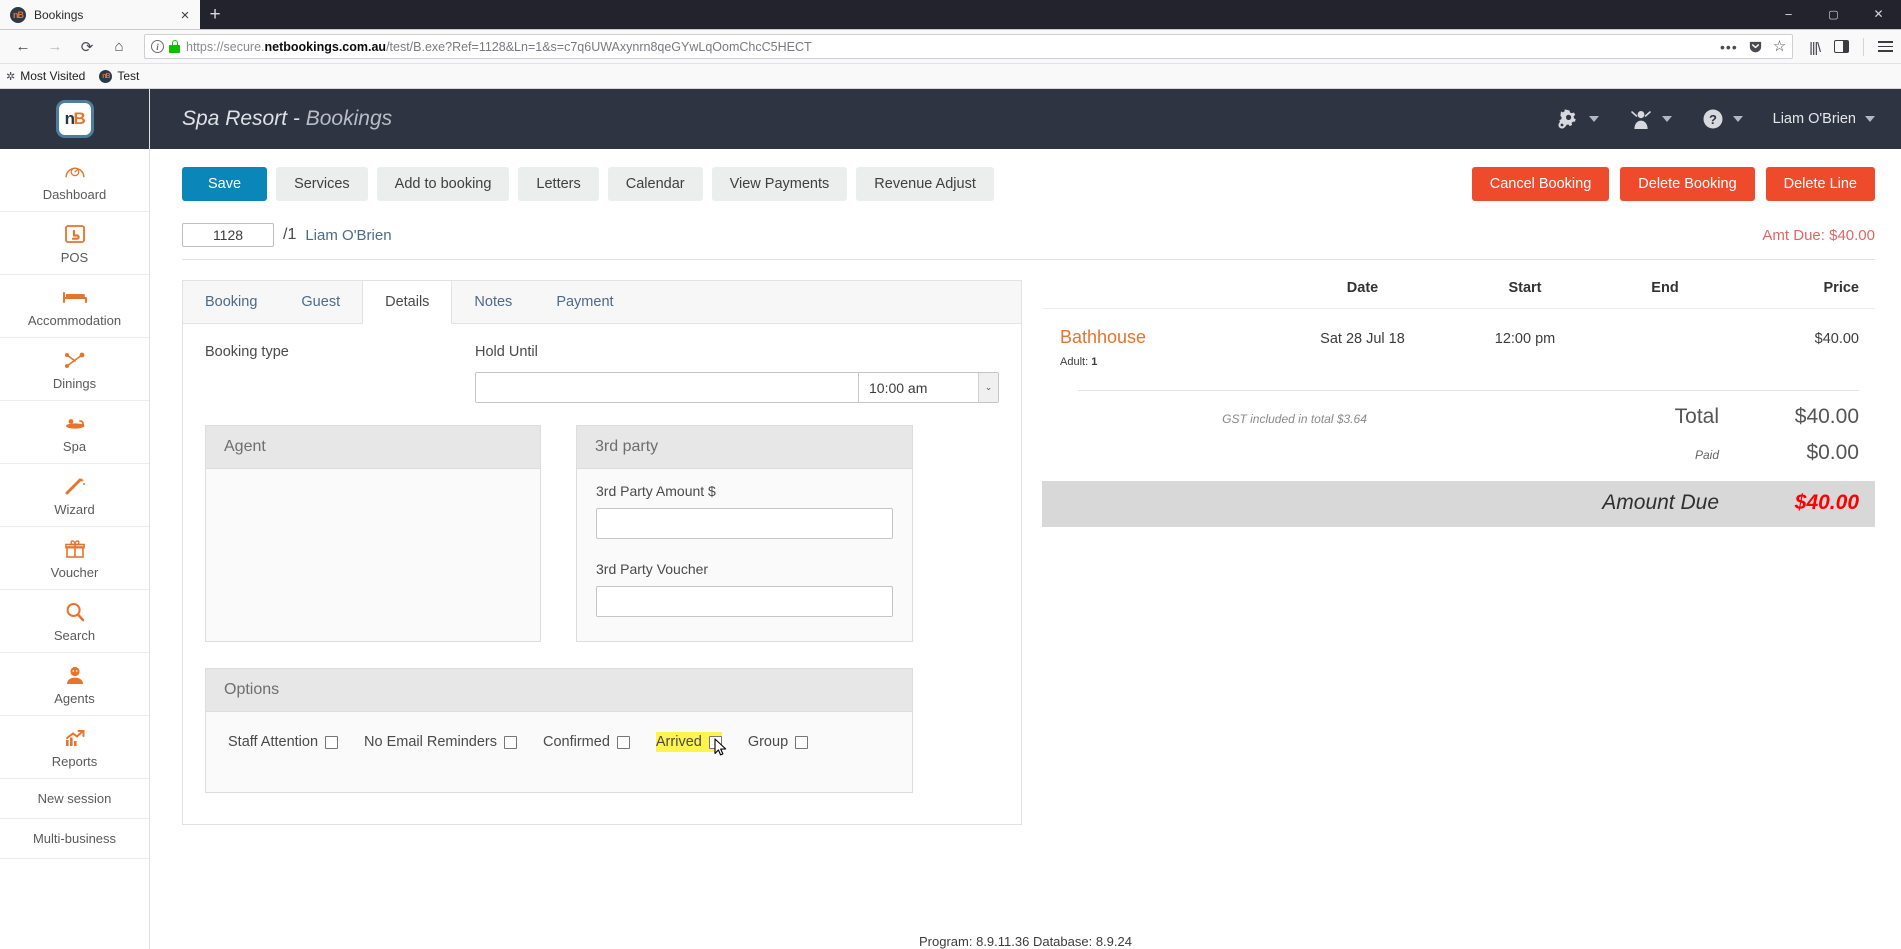 Image resolution: width=1901 pixels, height=949 pixels. Describe the element at coordinates (1650, 119) in the screenshot. I see `user-menu-icon-group` at that location.